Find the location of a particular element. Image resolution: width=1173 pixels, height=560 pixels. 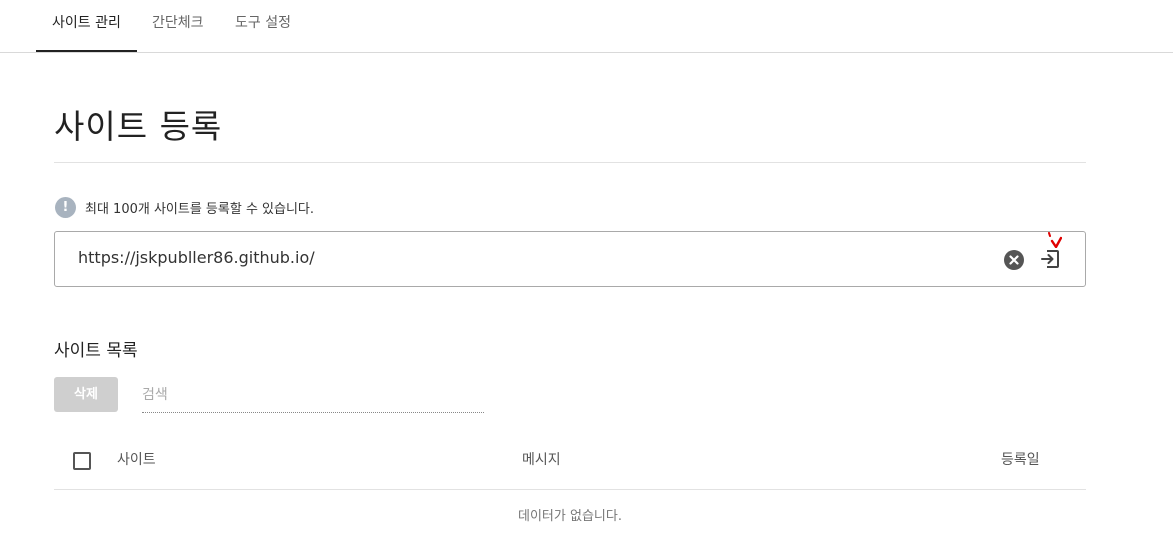

table-header: 사이트 메시지 등록일 is located at coordinates (570, 461).